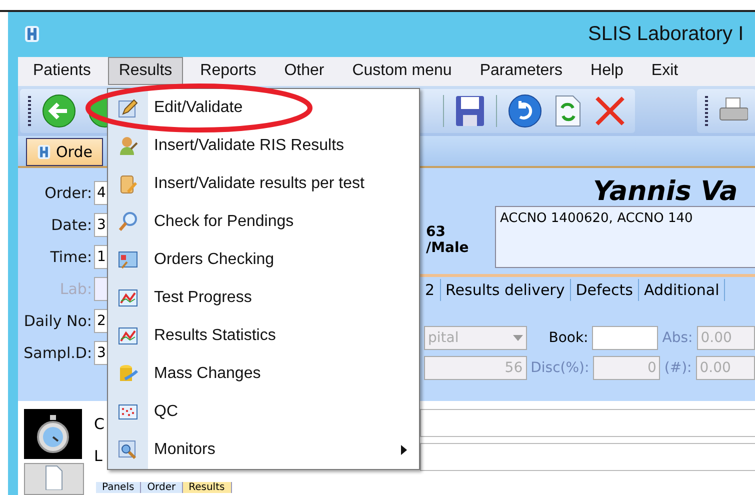 This screenshot has height=495, width=755. I want to click on detail-tab: Defects, so click(604, 289).